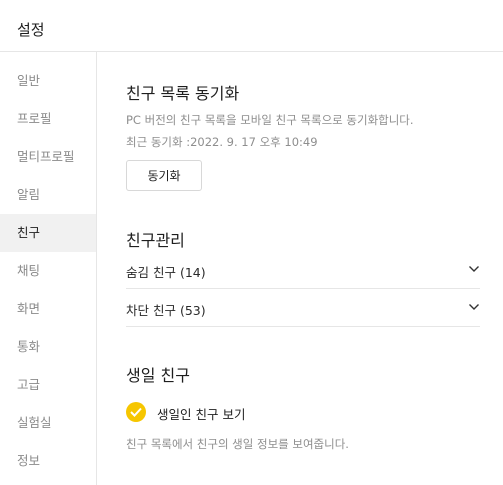 This screenshot has width=503, height=485. What do you see at coordinates (270, 120) in the screenshot?
I see `friend-sync-description: PC 버전의 친구 목록을 모바일 친구 목록으로 동기화합니다.` at bounding box center [270, 120].